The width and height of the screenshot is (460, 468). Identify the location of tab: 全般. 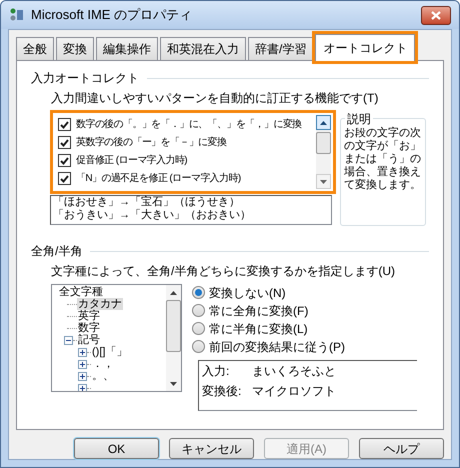
(35, 48).